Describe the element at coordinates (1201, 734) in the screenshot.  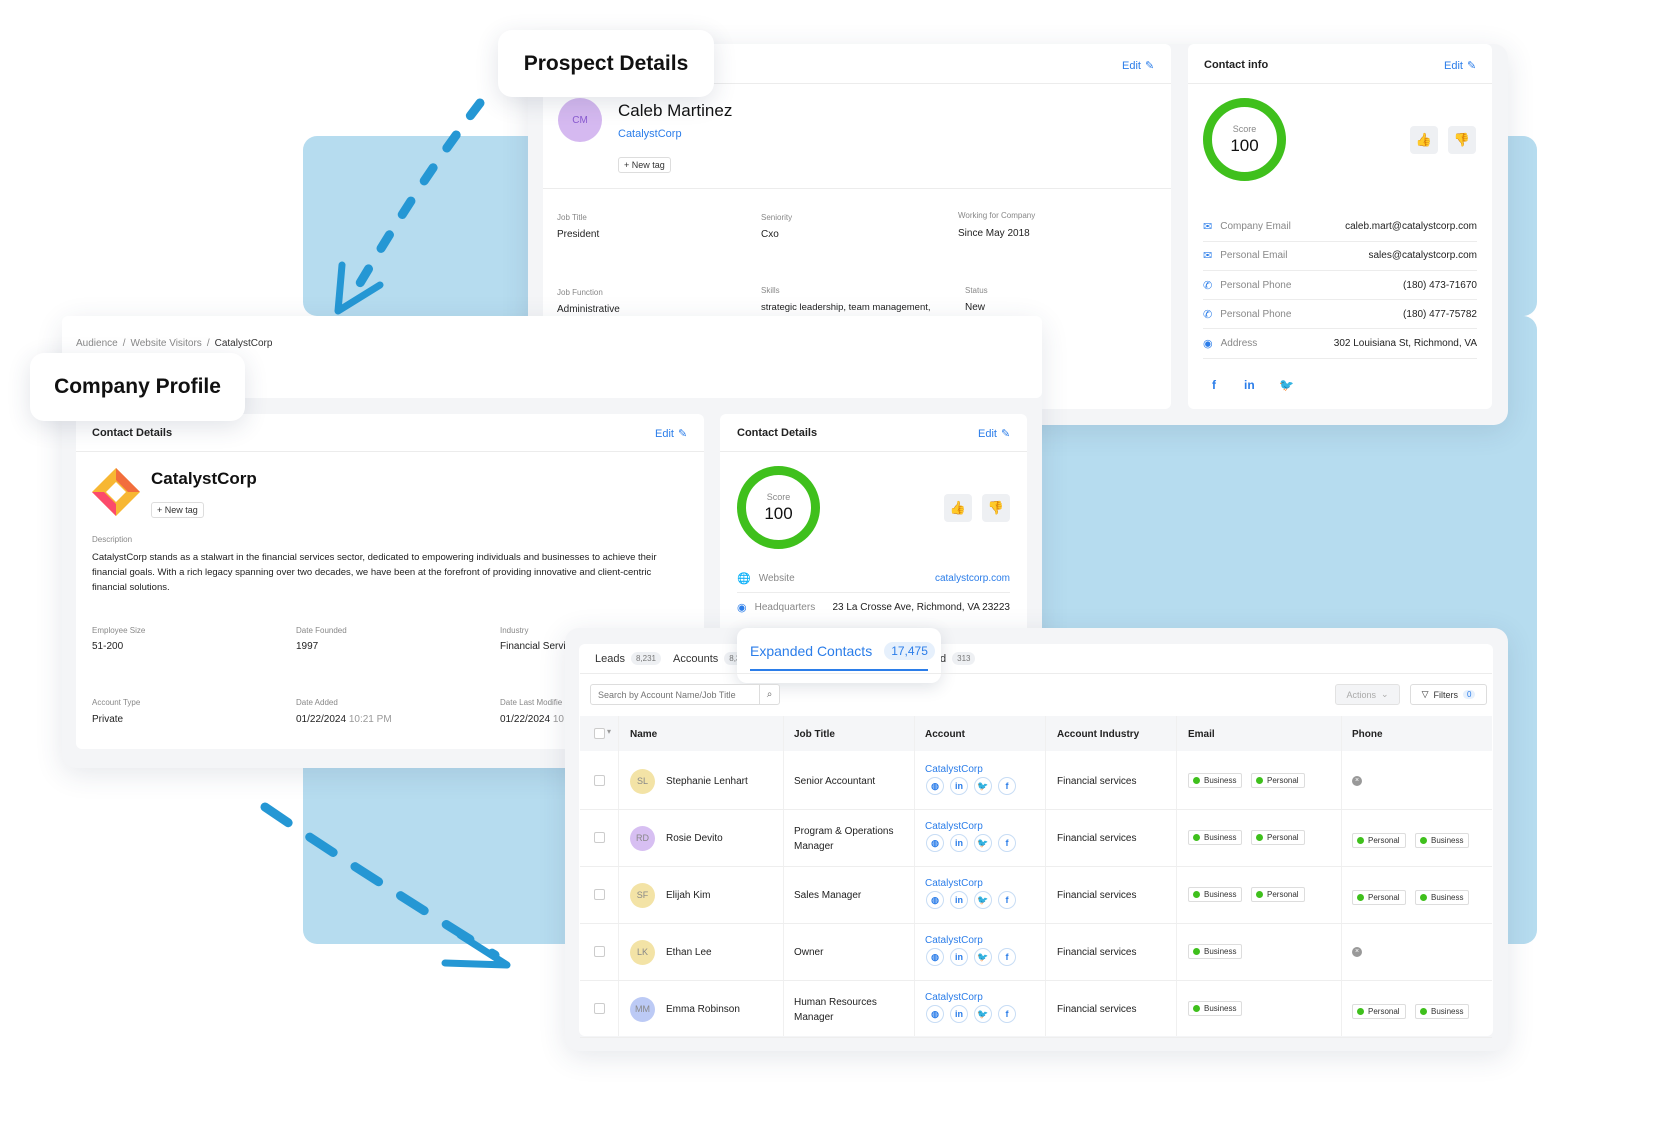
I see `column-header-email: Email` at that location.